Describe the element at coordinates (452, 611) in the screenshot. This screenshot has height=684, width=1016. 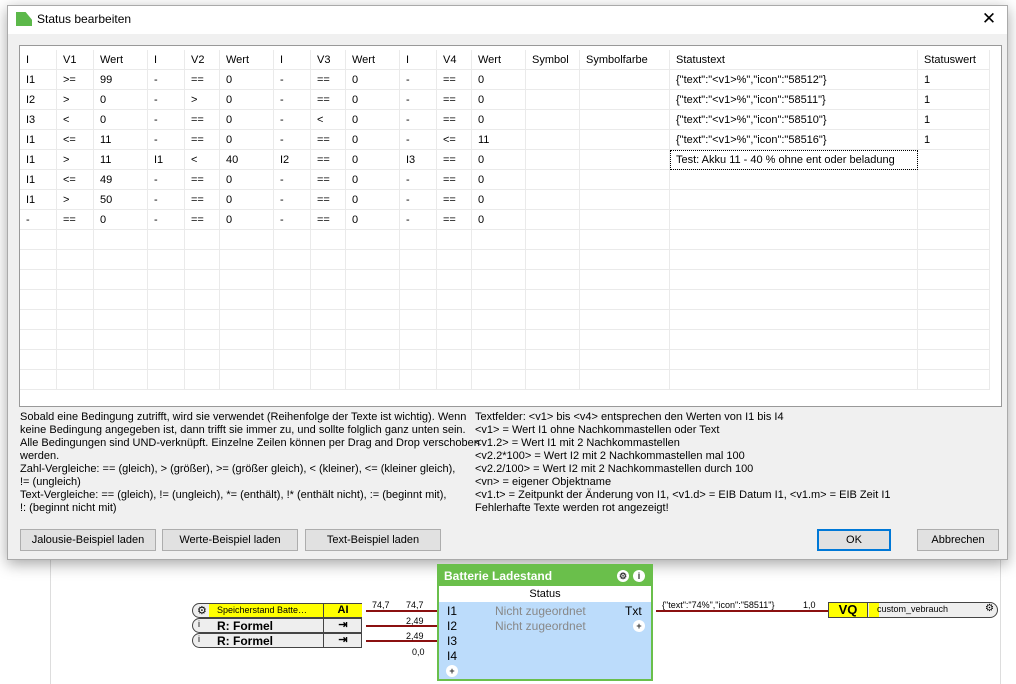
I see `input-port-i1: I1` at that location.